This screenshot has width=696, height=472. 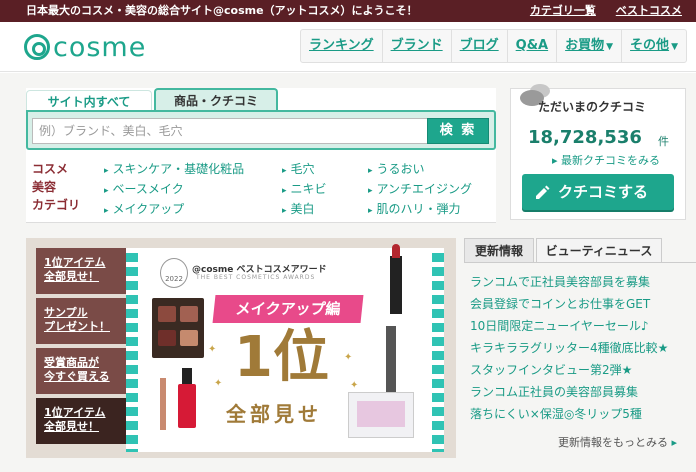 What do you see at coordinates (649, 10) in the screenshot?
I see `best-cosme-link: ベストコスメ` at bounding box center [649, 10].